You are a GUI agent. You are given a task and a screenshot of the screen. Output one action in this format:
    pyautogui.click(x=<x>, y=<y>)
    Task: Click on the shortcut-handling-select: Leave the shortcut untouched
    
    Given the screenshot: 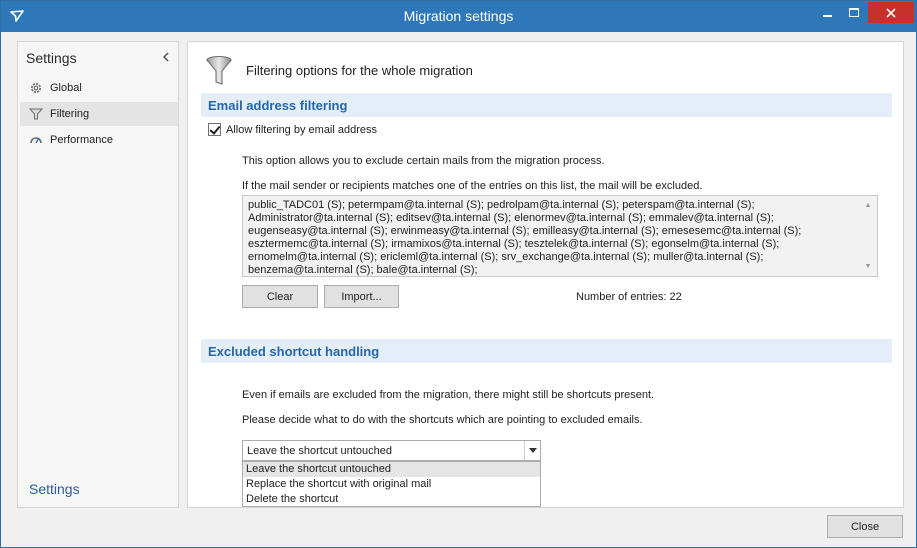 What is the action you would take?
    pyautogui.click(x=391, y=450)
    